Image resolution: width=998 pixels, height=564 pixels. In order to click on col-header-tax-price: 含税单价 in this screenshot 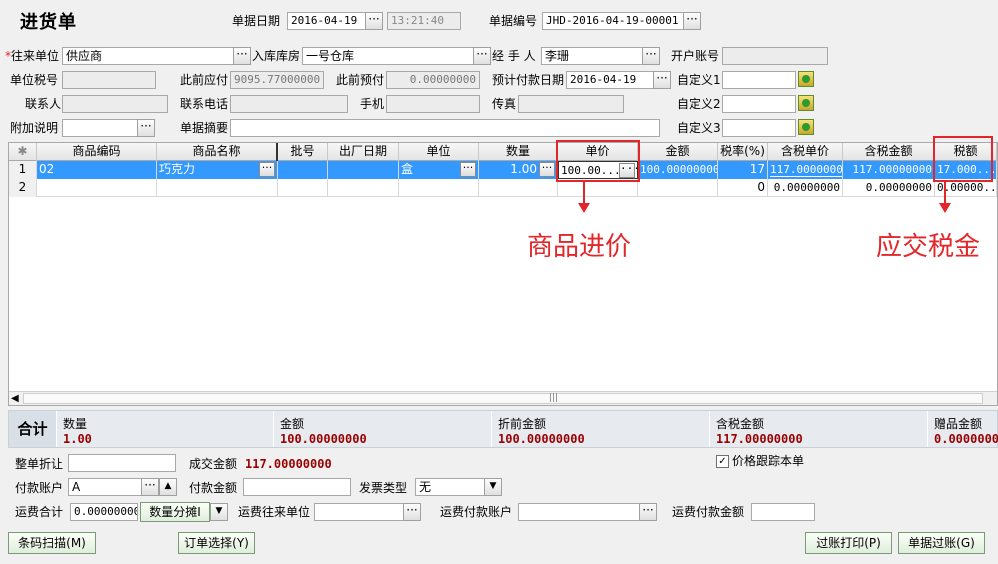, I will do `click(805, 152)`.